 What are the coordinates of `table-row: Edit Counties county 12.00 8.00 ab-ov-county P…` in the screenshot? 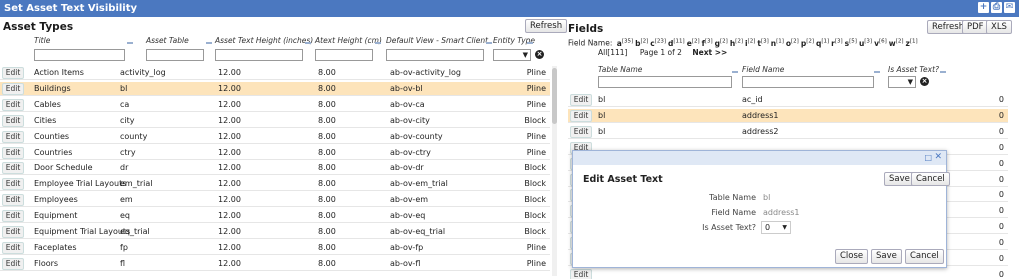 It's located at (275, 137).